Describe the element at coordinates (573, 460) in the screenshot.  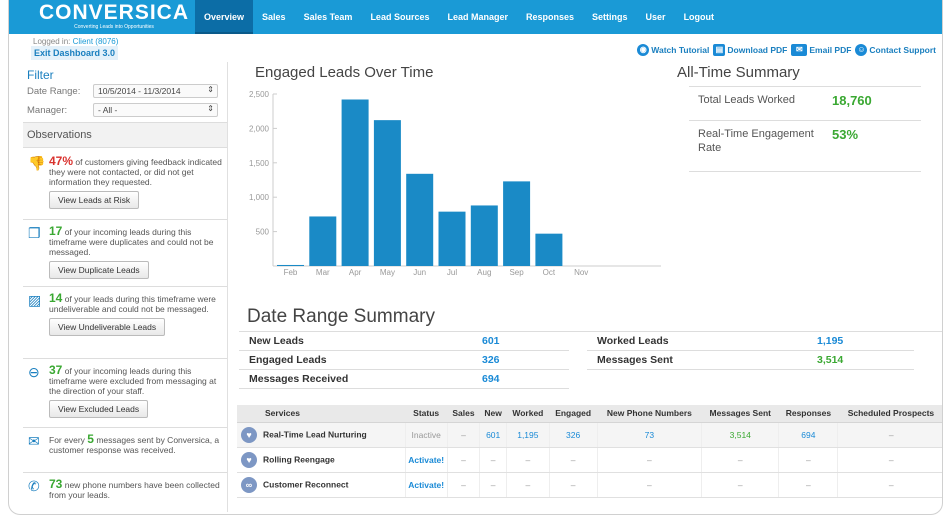
I see `service-engaged: –` at that location.